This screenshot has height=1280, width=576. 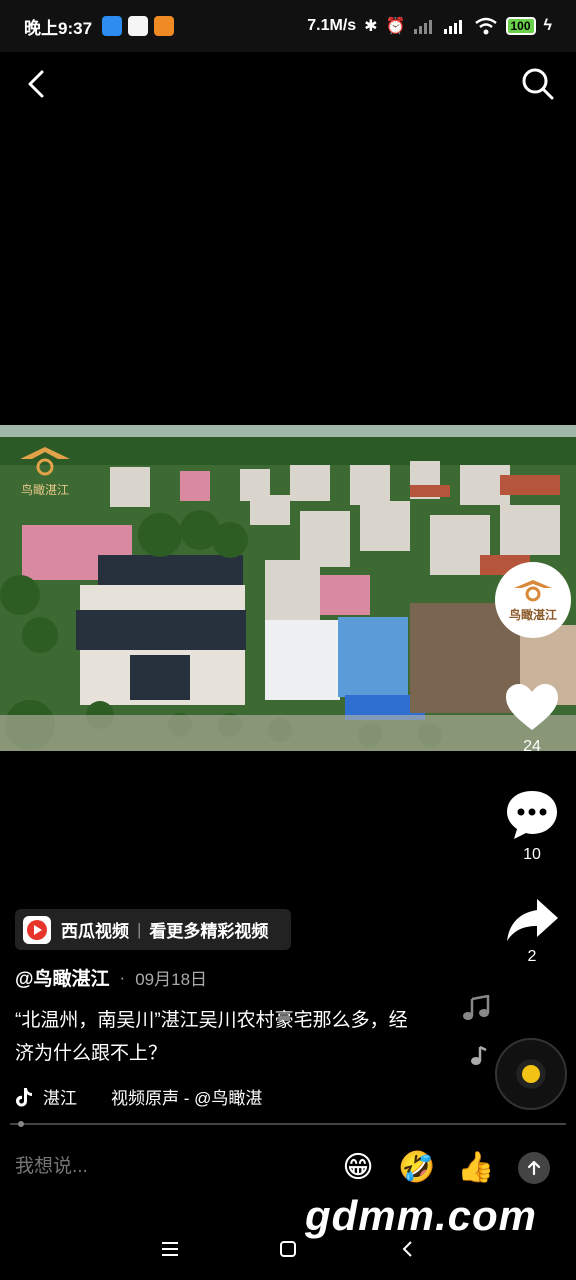 I want to click on location-label: 湛江, so click(x=60, y=1096).